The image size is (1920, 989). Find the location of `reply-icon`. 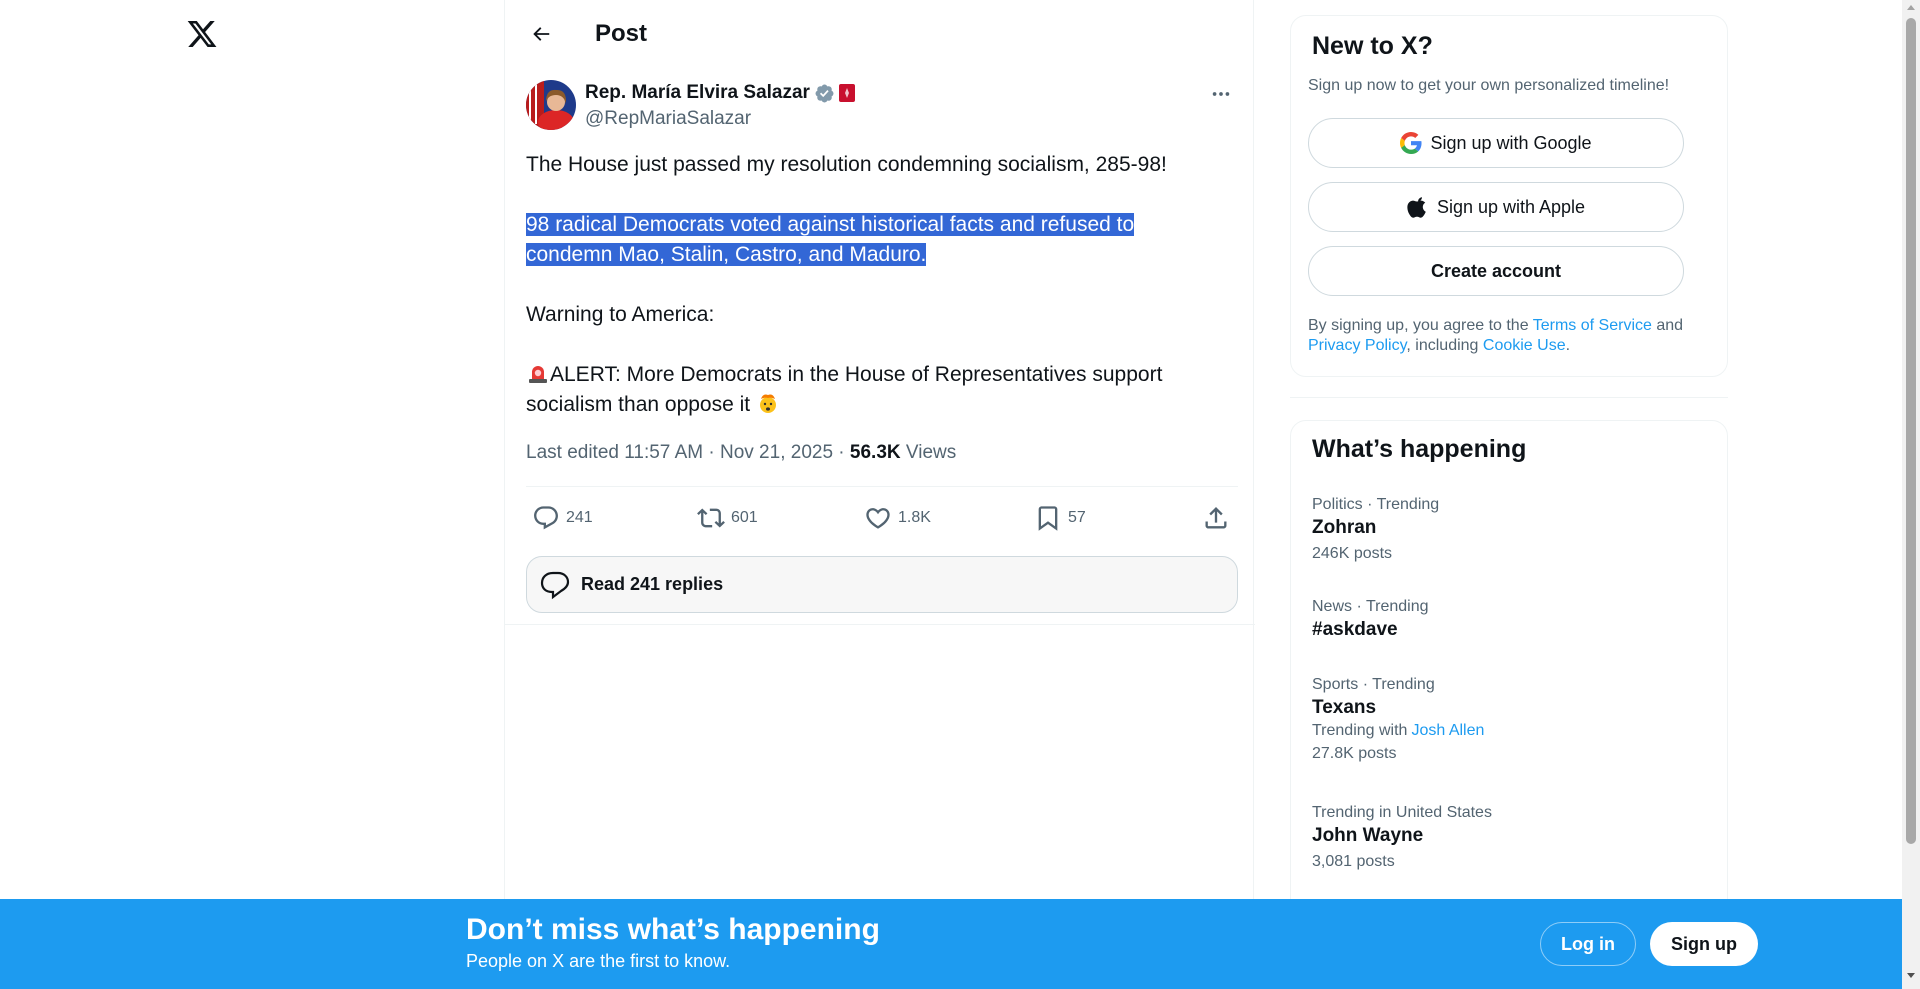

reply-icon is located at coordinates (546, 518).